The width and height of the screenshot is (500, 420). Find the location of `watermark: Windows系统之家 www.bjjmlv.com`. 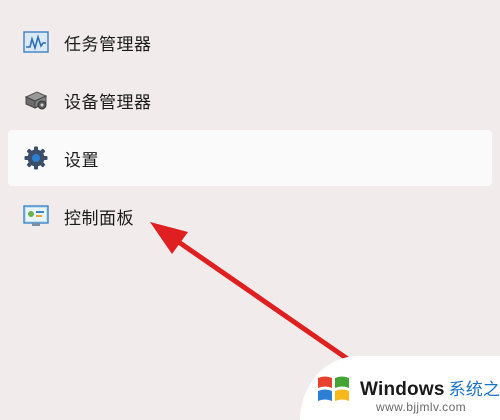

watermark: Windows系统之家 www.bjjmlv.com is located at coordinates (400, 388).